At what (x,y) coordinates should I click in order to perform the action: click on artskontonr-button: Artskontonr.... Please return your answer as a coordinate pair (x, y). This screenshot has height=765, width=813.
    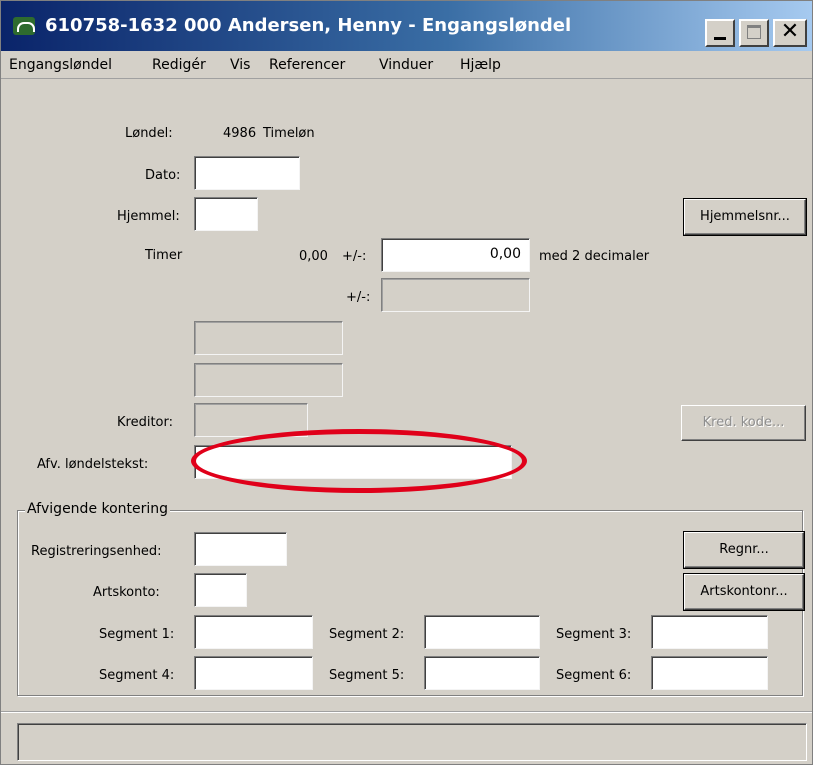
    Looking at the image, I should click on (744, 592).